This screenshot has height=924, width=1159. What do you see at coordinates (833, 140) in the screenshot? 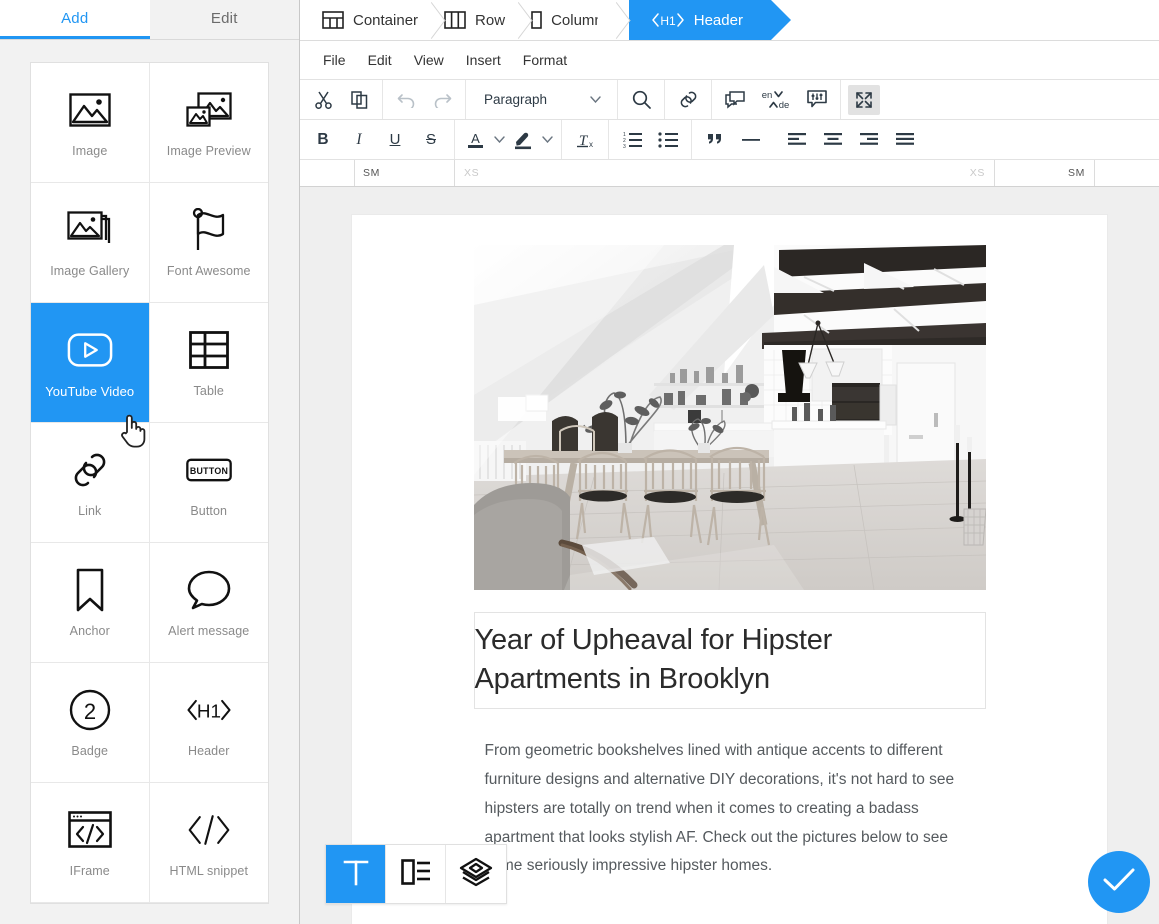
I see `align-center-button` at bounding box center [833, 140].